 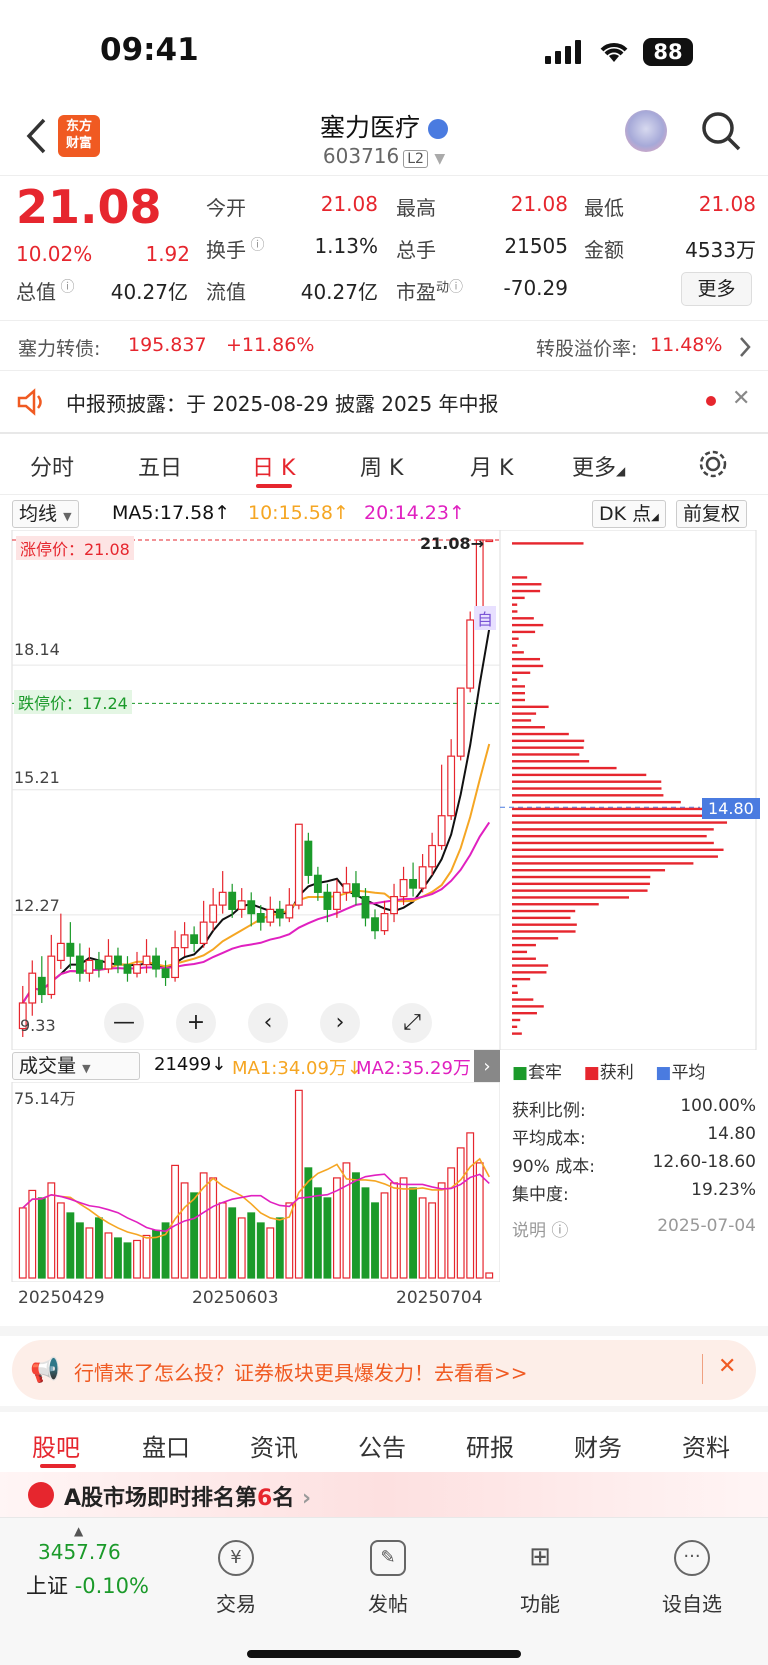 I want to click on index-row: 上证 -0.10%, so click(x=87, y=1585).